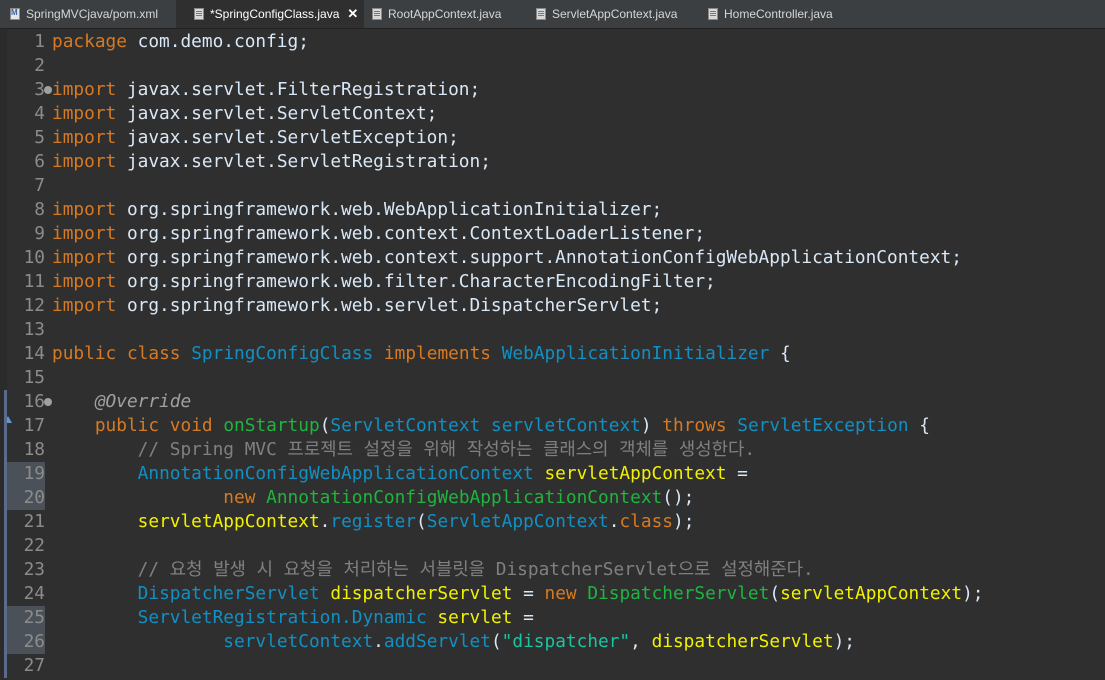  Describe the element at coordinates (823, 425) in the screenshot. I see `code-token: ServletException` at that location.